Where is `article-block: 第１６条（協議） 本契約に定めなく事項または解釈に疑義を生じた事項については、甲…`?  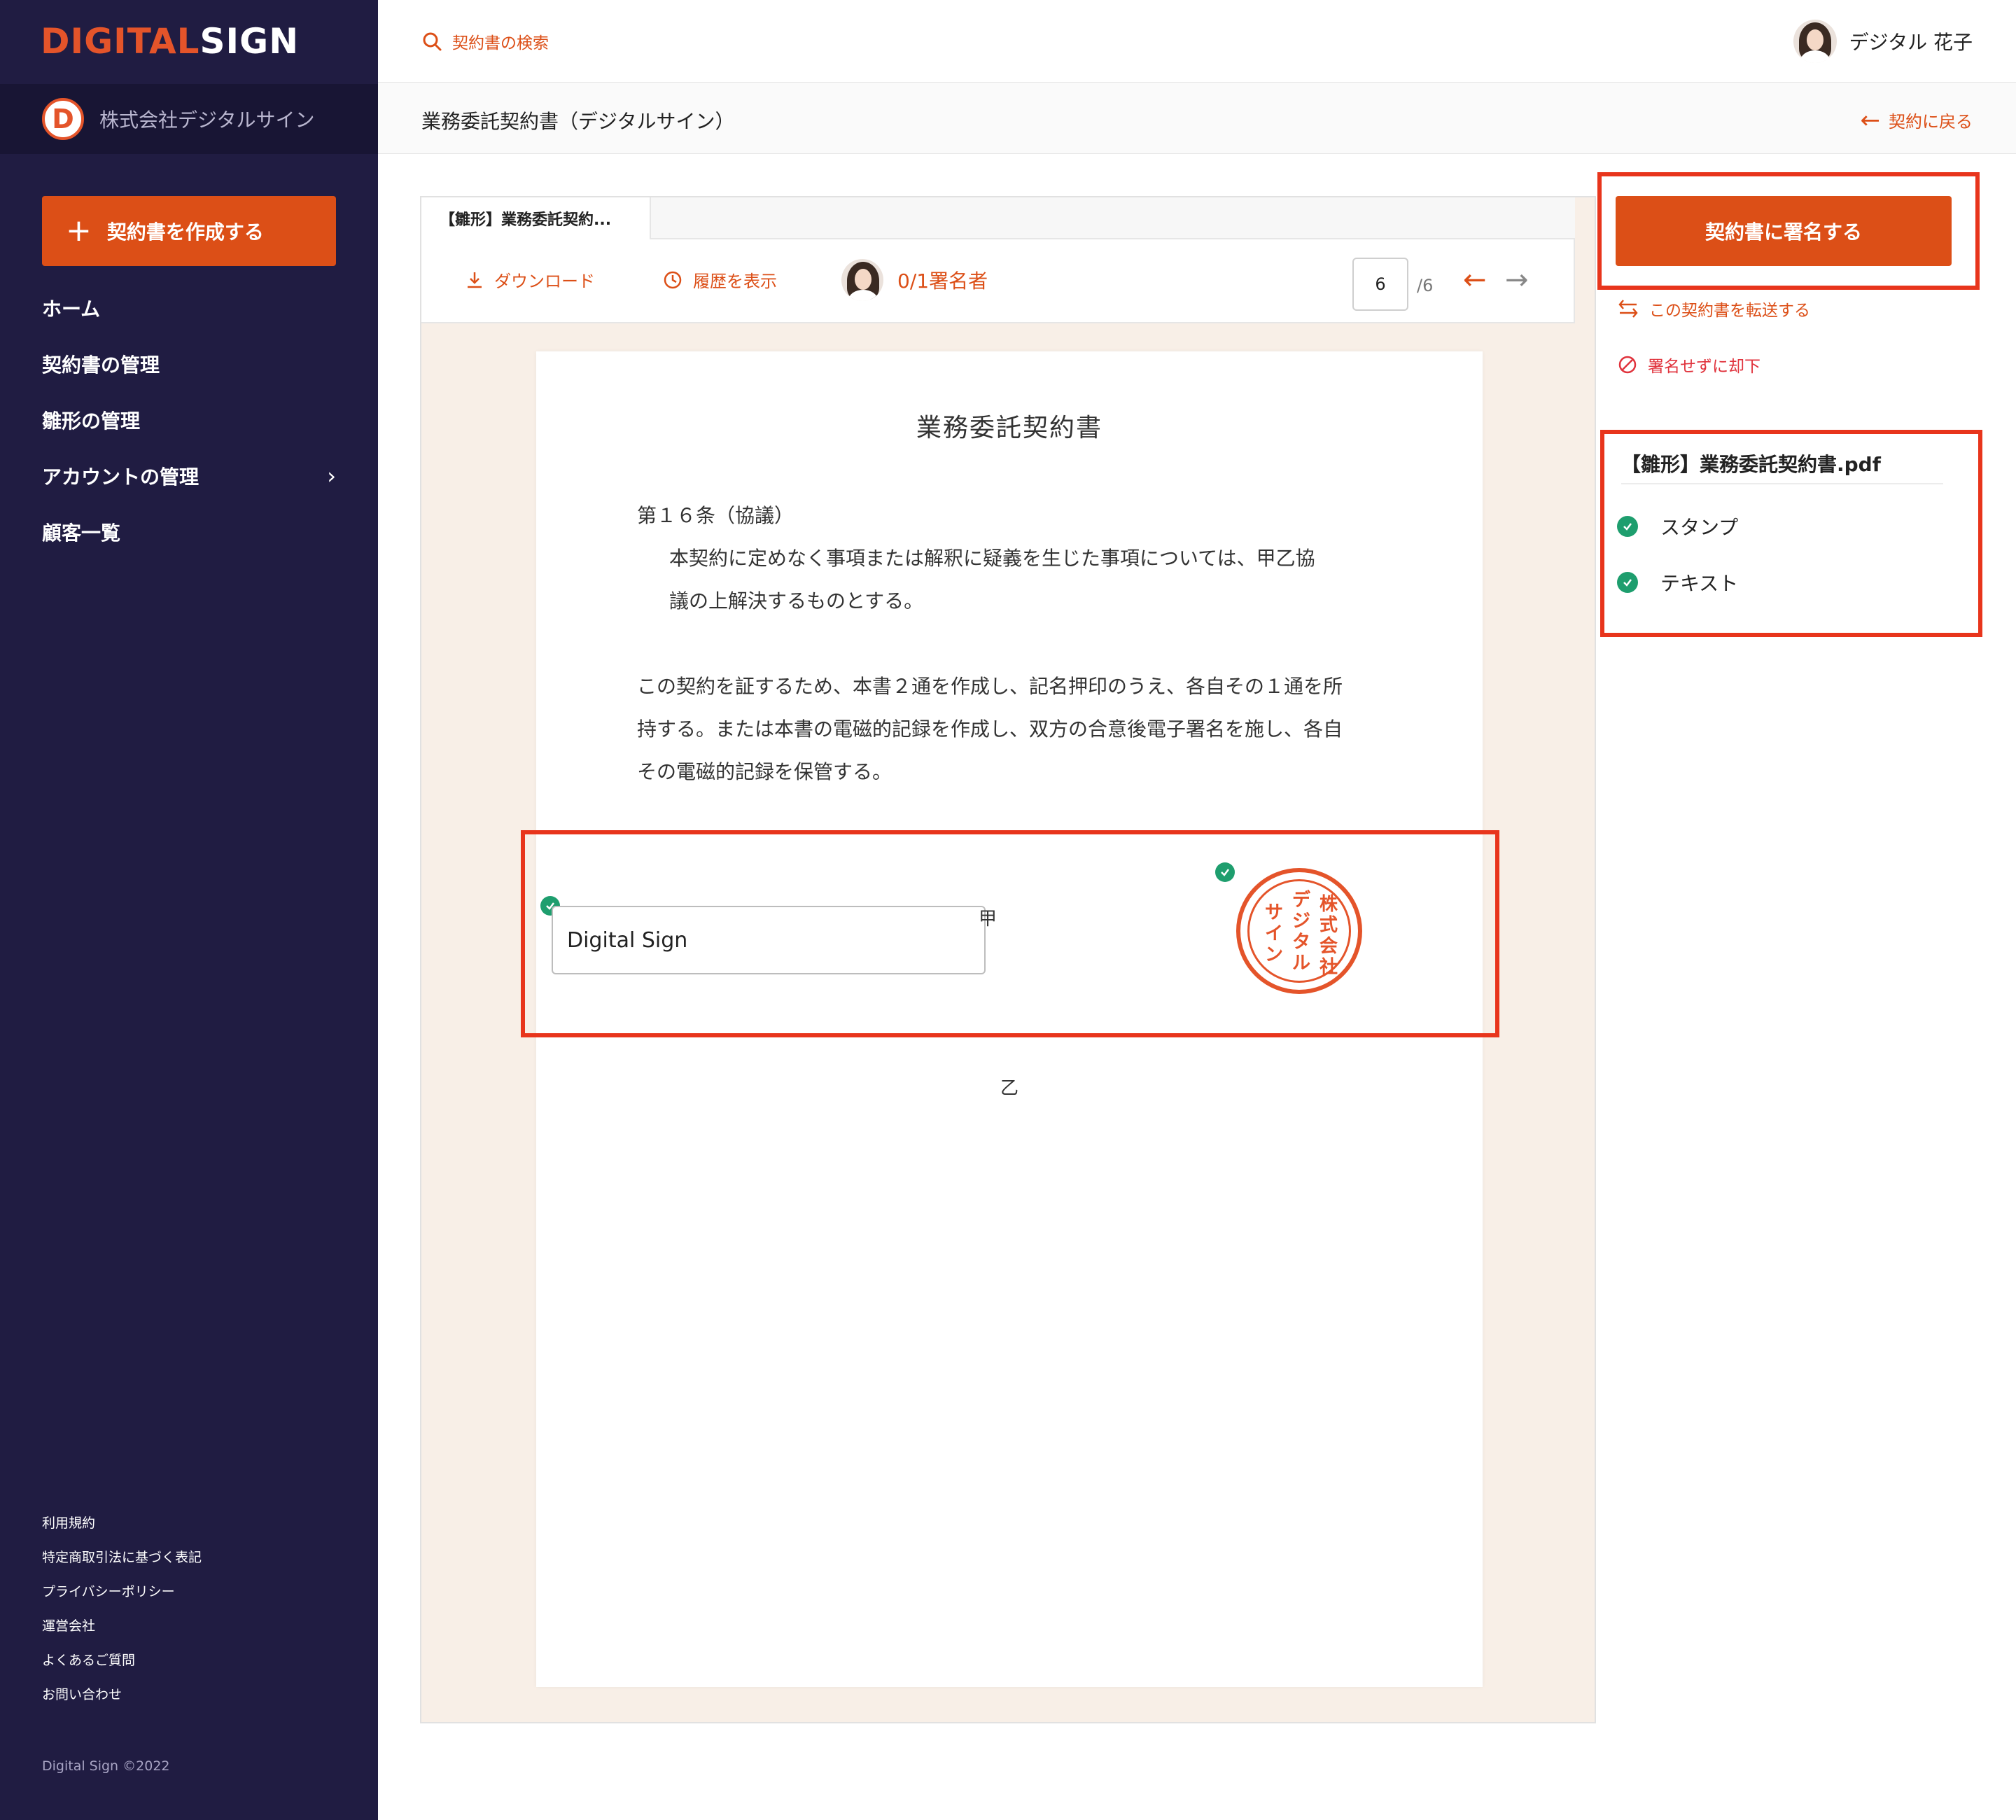 article-block: 第１６条（協議） 本契約に定めなく事項または解釈に疑義を生じた事項については、甲… is located at coordinates (1011, 558).